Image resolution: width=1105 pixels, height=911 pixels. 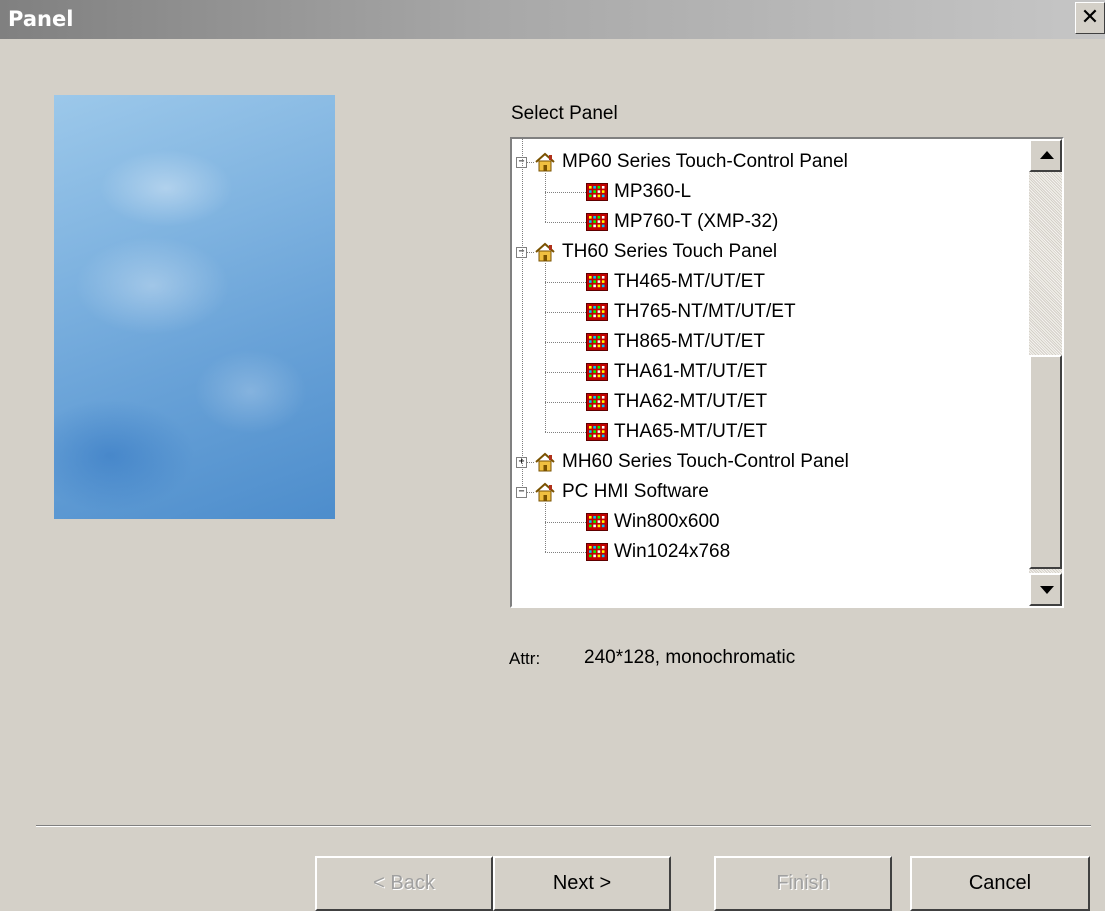 I want to click on tree-panel-item: Win1024x768, so click(x=658, y=552).